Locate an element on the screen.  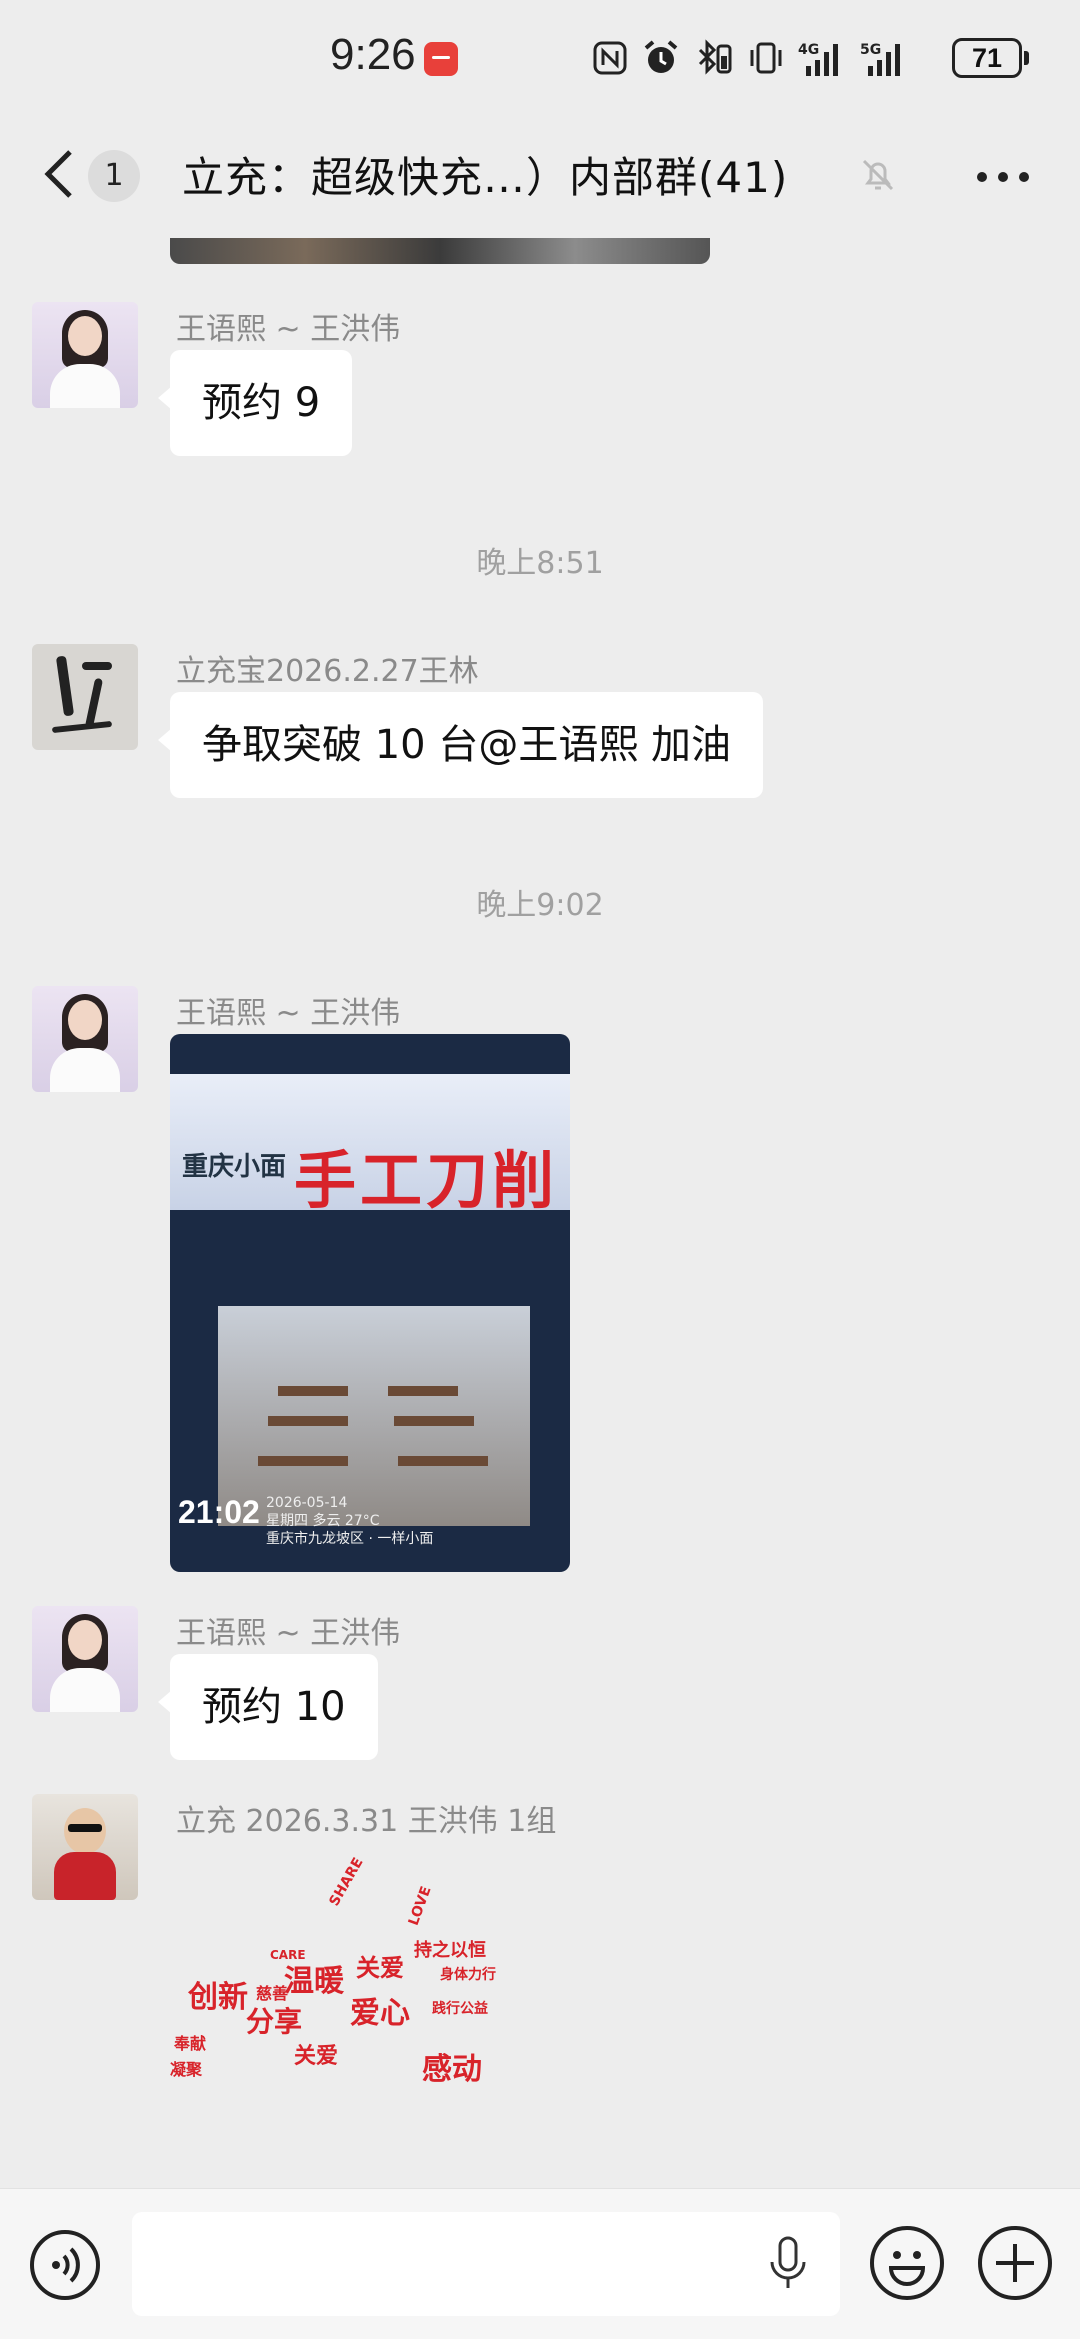
voice-icon is located at coordinates (66, 2265).